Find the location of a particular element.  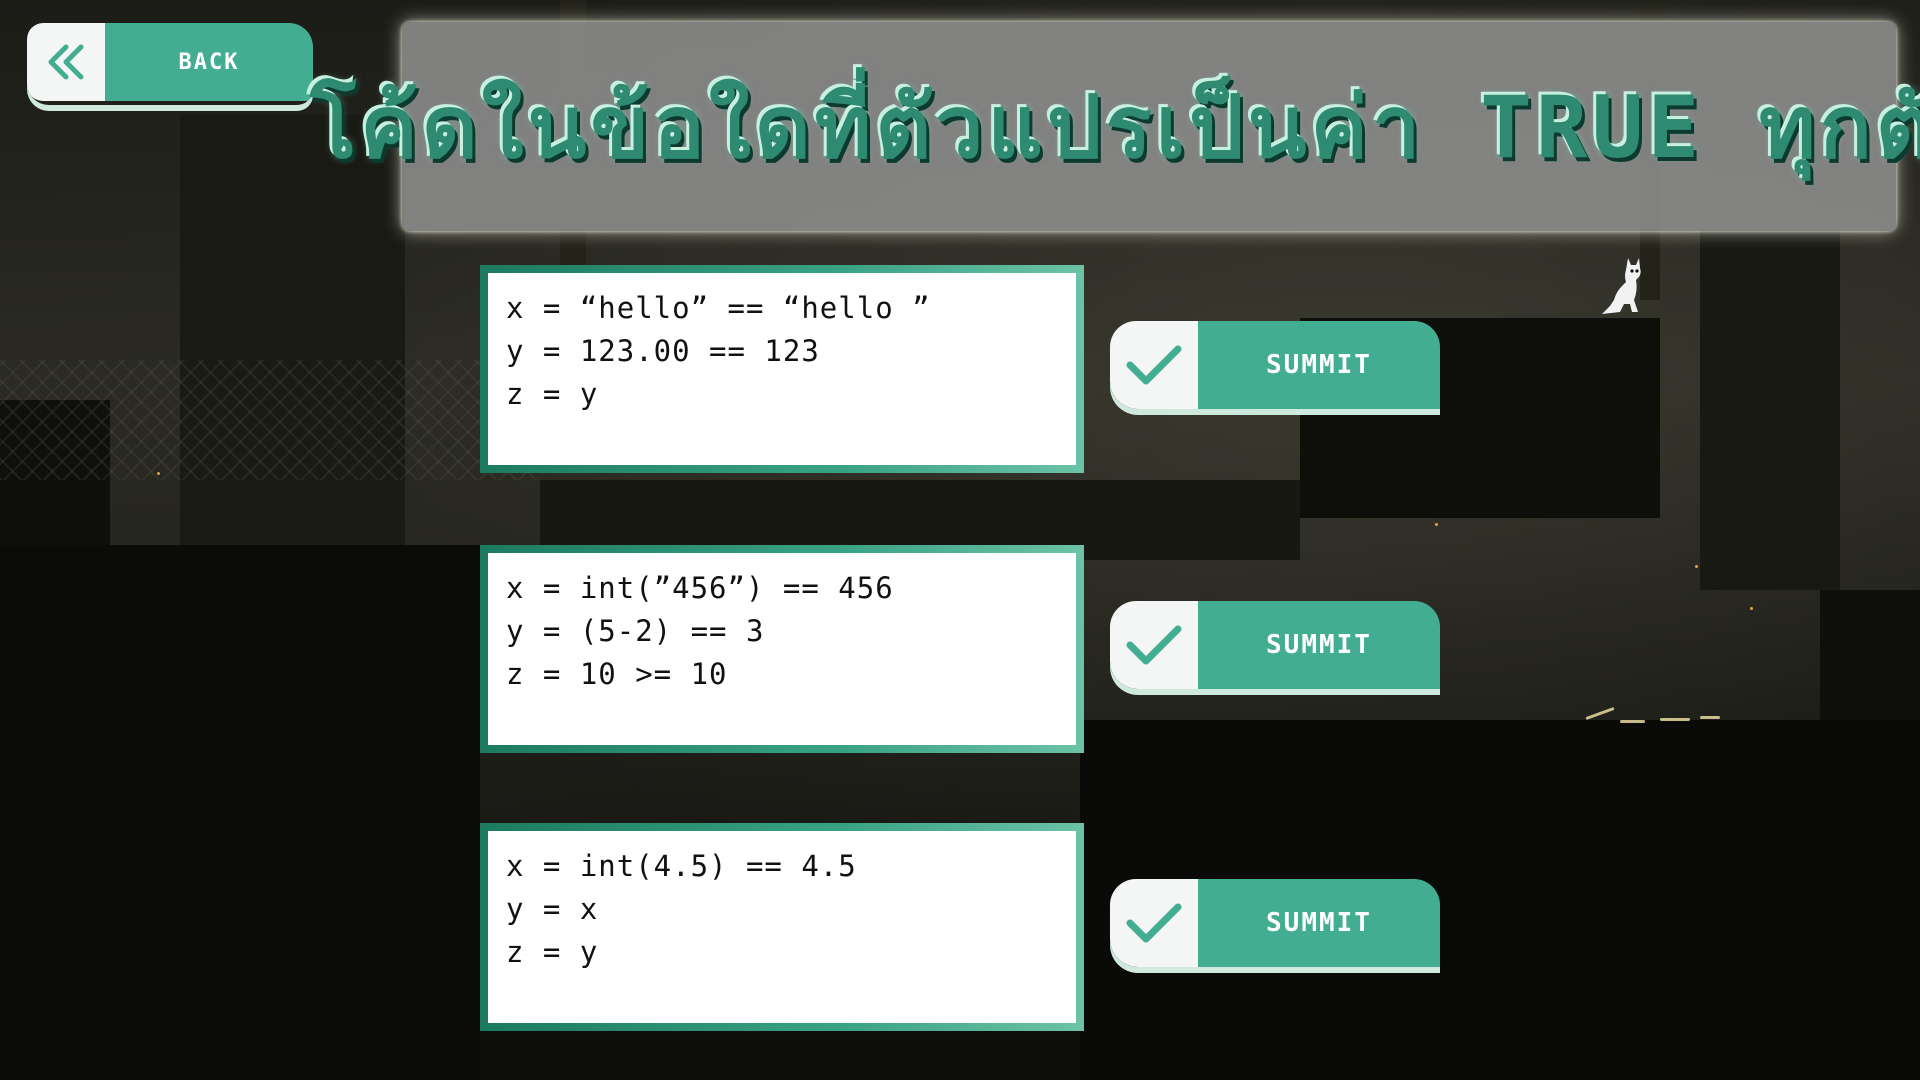

code-card: x = int(4.5) == 4.5 y = x z = y is located at coordinates (782, 927).